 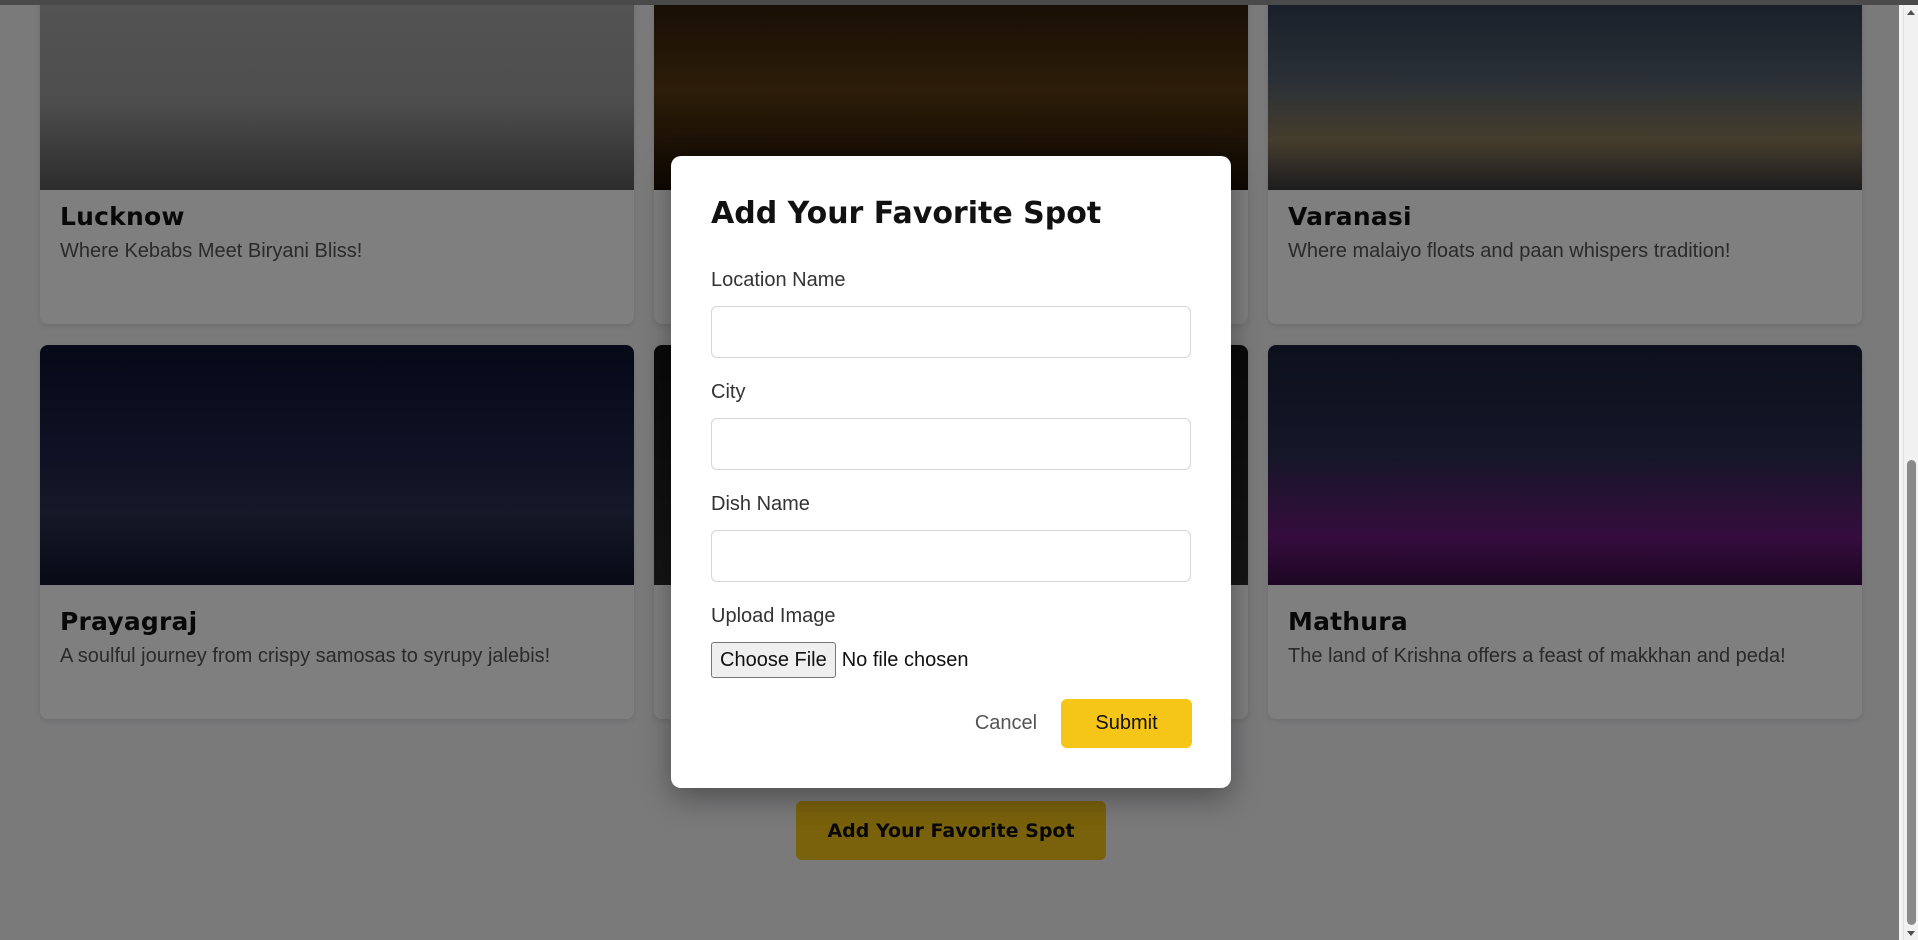 I want to click on vertical-scrollbar, so click(x=1910, y=472).